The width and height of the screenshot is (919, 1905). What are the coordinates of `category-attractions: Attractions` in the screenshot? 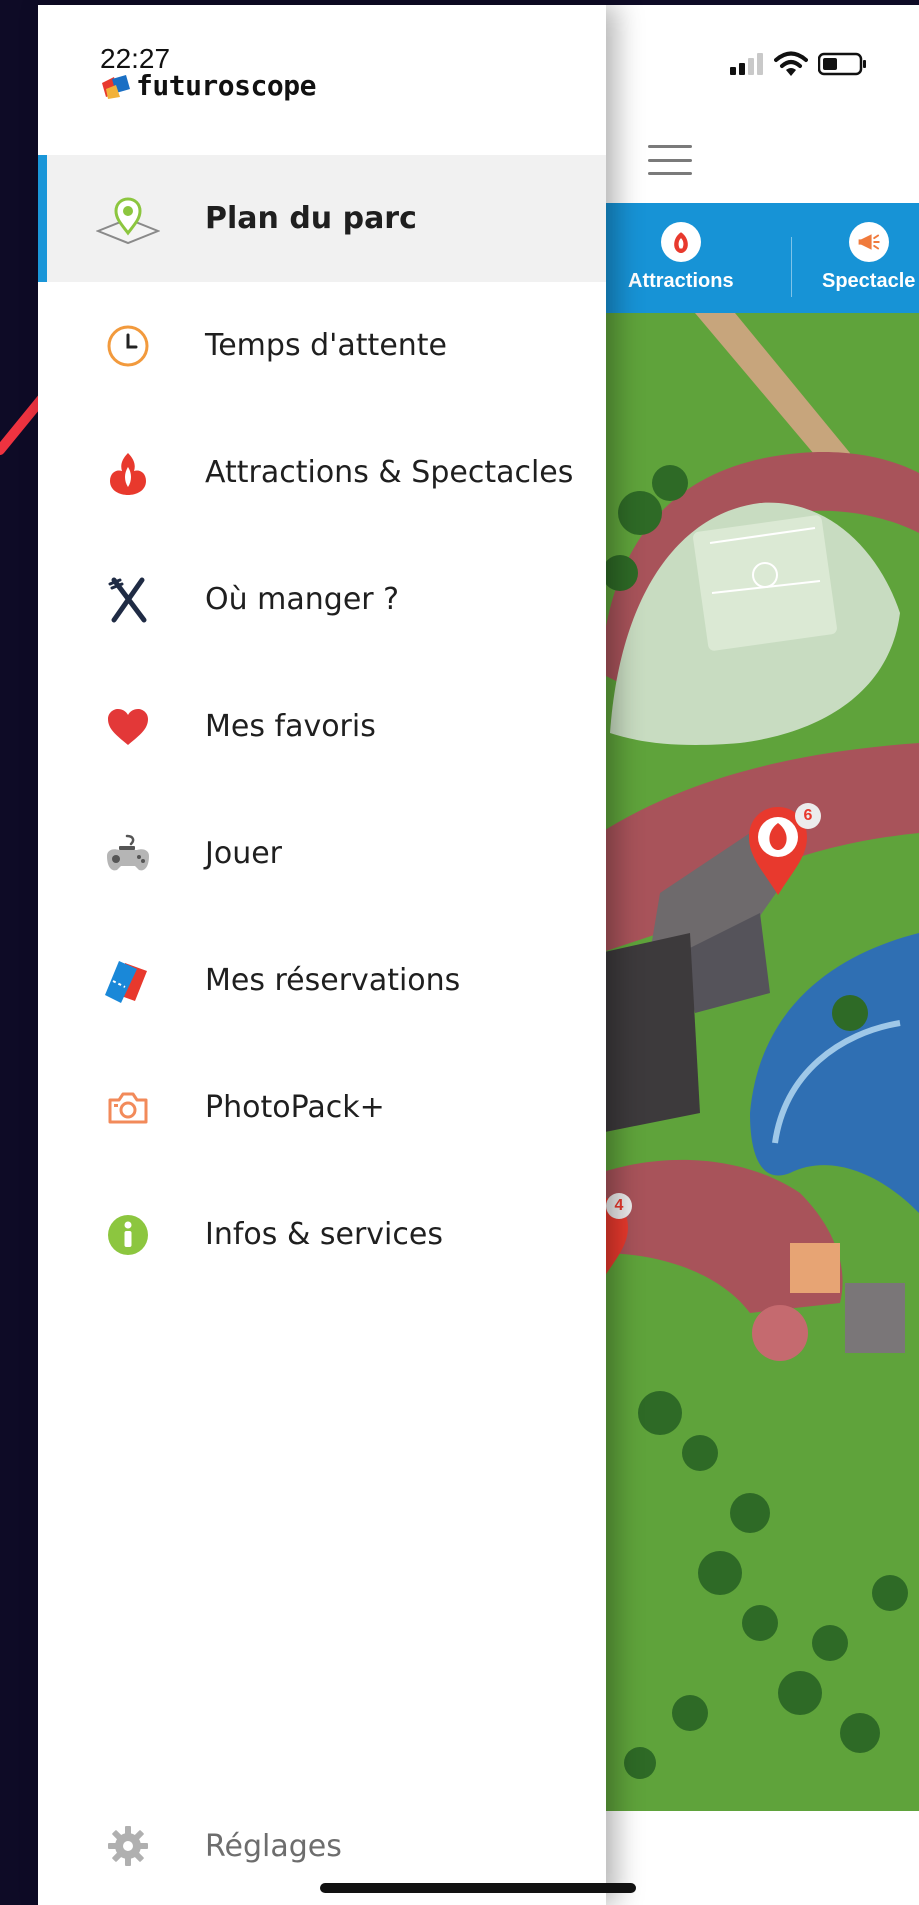 It's located at (681, 258).